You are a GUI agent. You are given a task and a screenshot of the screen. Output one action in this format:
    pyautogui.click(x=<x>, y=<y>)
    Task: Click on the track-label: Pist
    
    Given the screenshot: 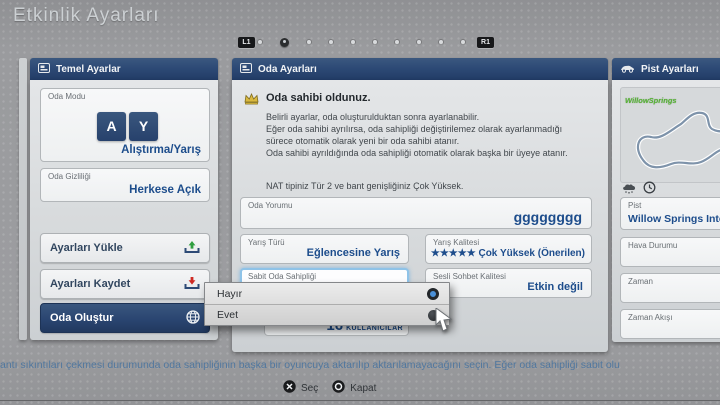 What is the action you would take?
    pyautogui.click(x=635, y=205)
    